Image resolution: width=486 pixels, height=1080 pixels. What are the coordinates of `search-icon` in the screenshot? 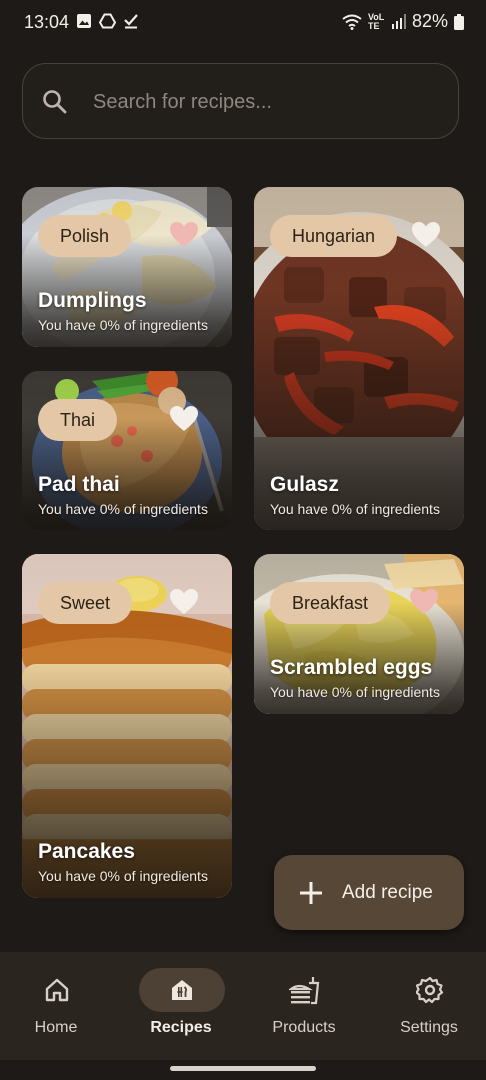 It's located at (55, 102).